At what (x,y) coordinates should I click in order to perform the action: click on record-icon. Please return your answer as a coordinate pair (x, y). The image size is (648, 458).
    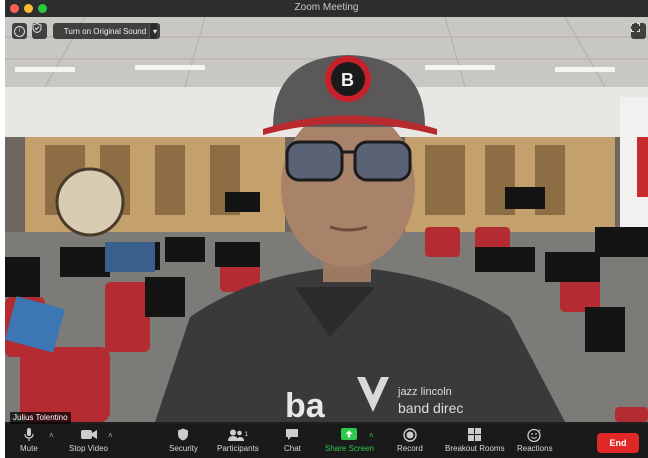
    Looking at the image, I should click on (410, 434).